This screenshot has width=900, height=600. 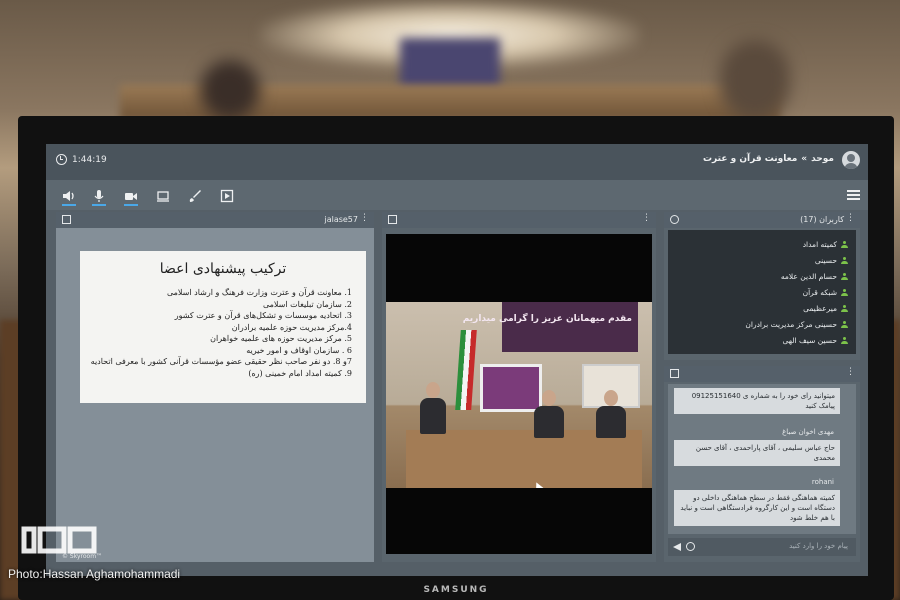 I want to click on presentation-header: jalase57 ⋮, so click(x=215, y=220).